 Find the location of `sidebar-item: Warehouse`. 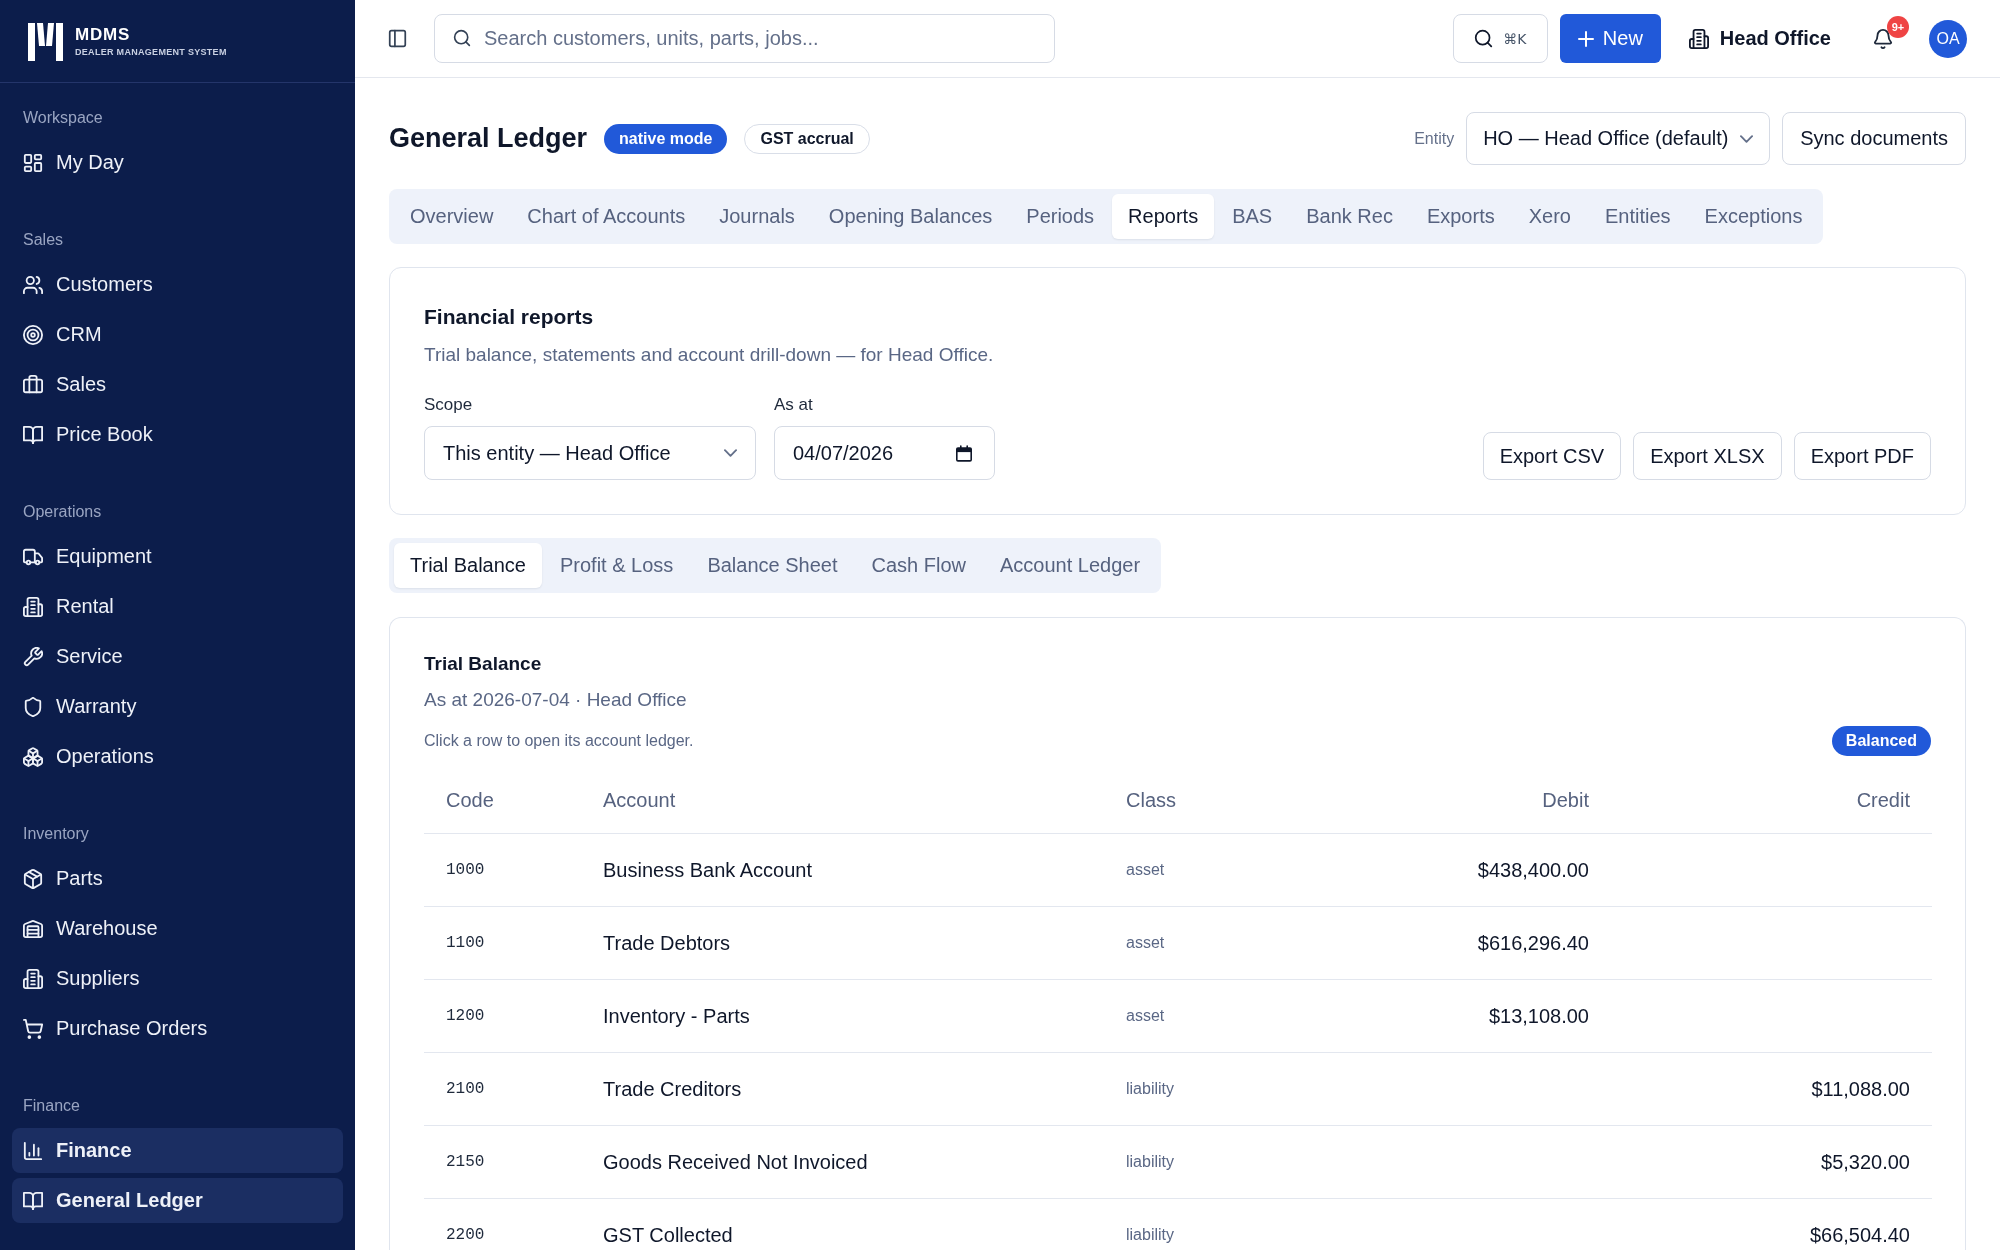

sidebar-item: Warehouse is located at coordinates (177, 928).